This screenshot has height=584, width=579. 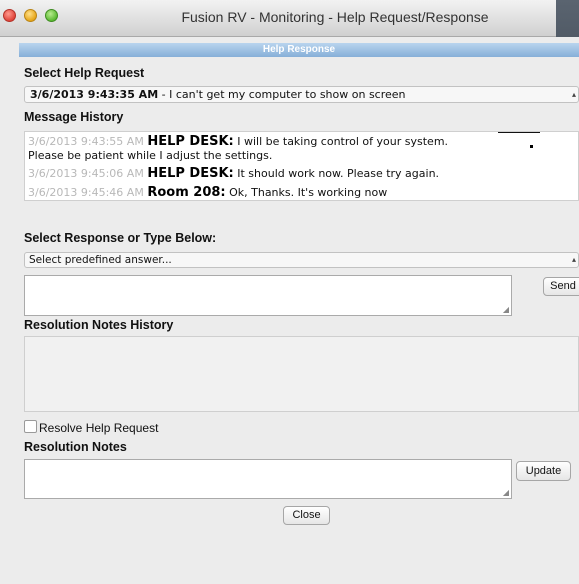 What do you see at coordinates (86, 141) in the screenshot?
I see `message-timestamp: 3/6/2013 9:43:55 AM` at bounding box center [86, 141].